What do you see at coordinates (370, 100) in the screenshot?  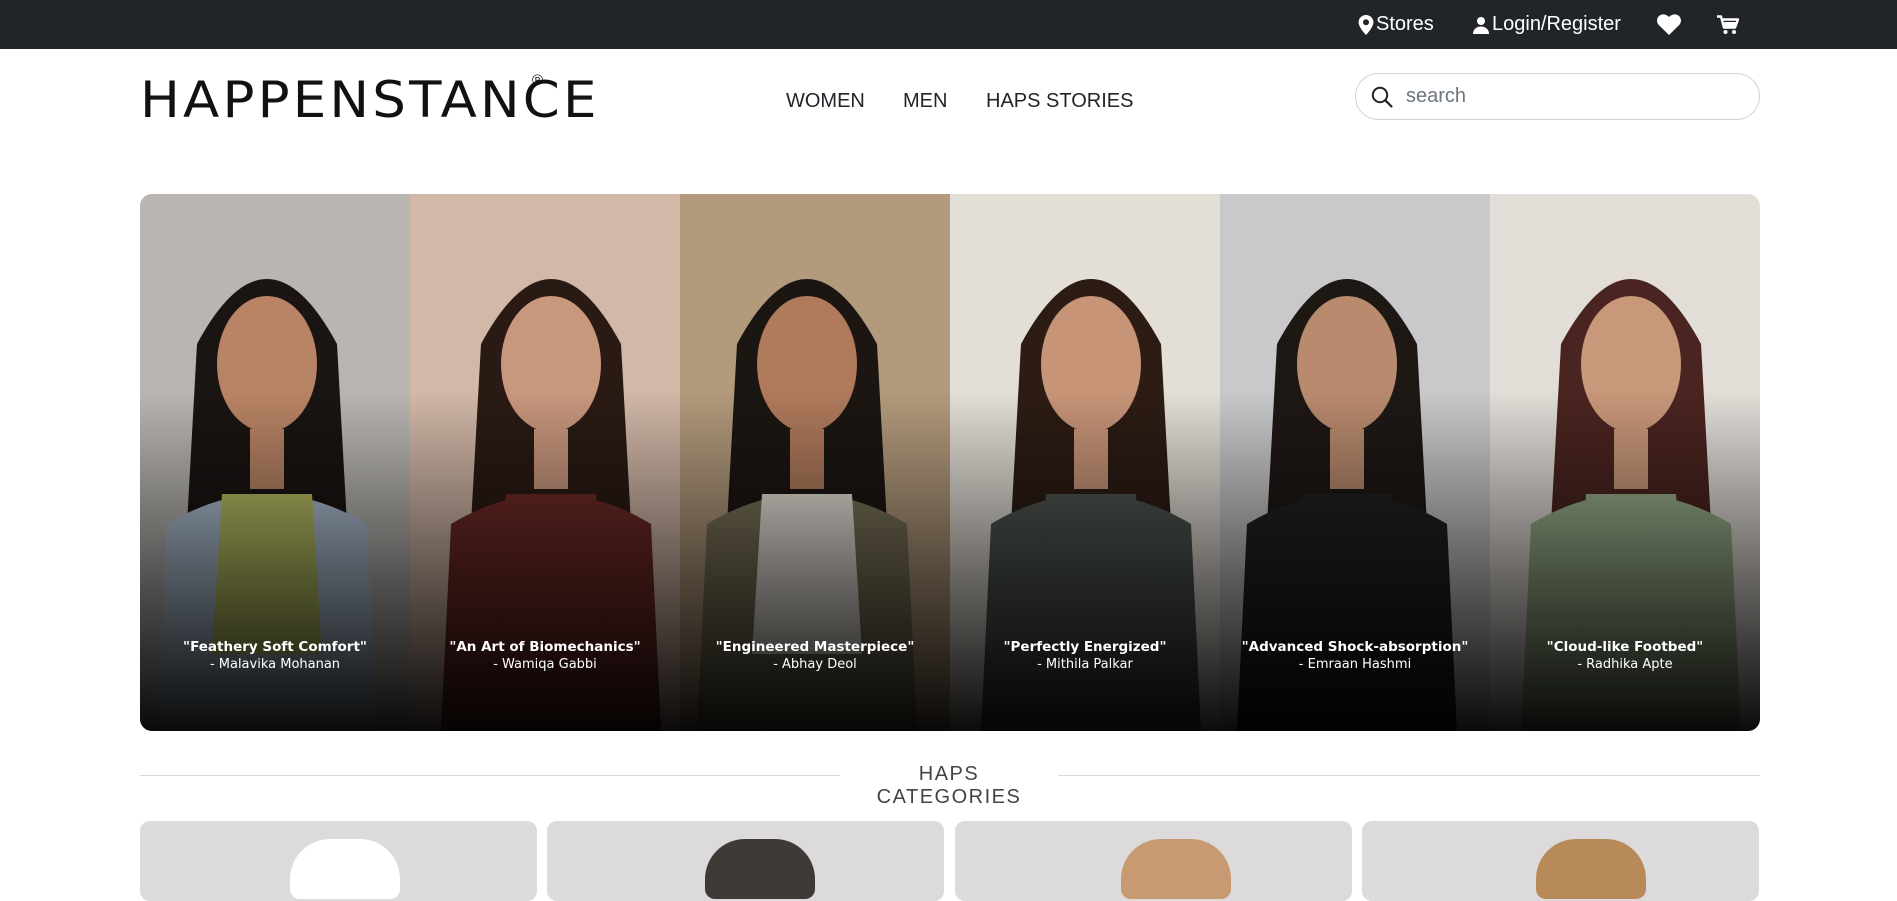 I see `brand-logo: HAPPENSTANCE` at bounding box center [370, 100].